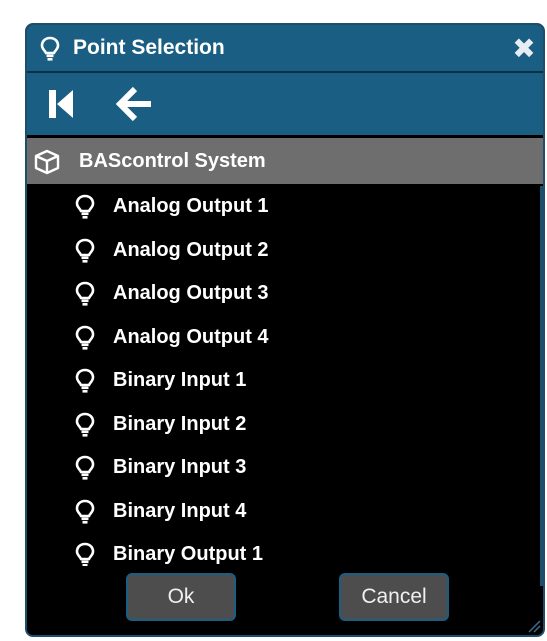  What do you see at coordinates (285, 294) in the screenshot?
I see `tree-item: Analog Output 3` at bounding box center [285, 294].